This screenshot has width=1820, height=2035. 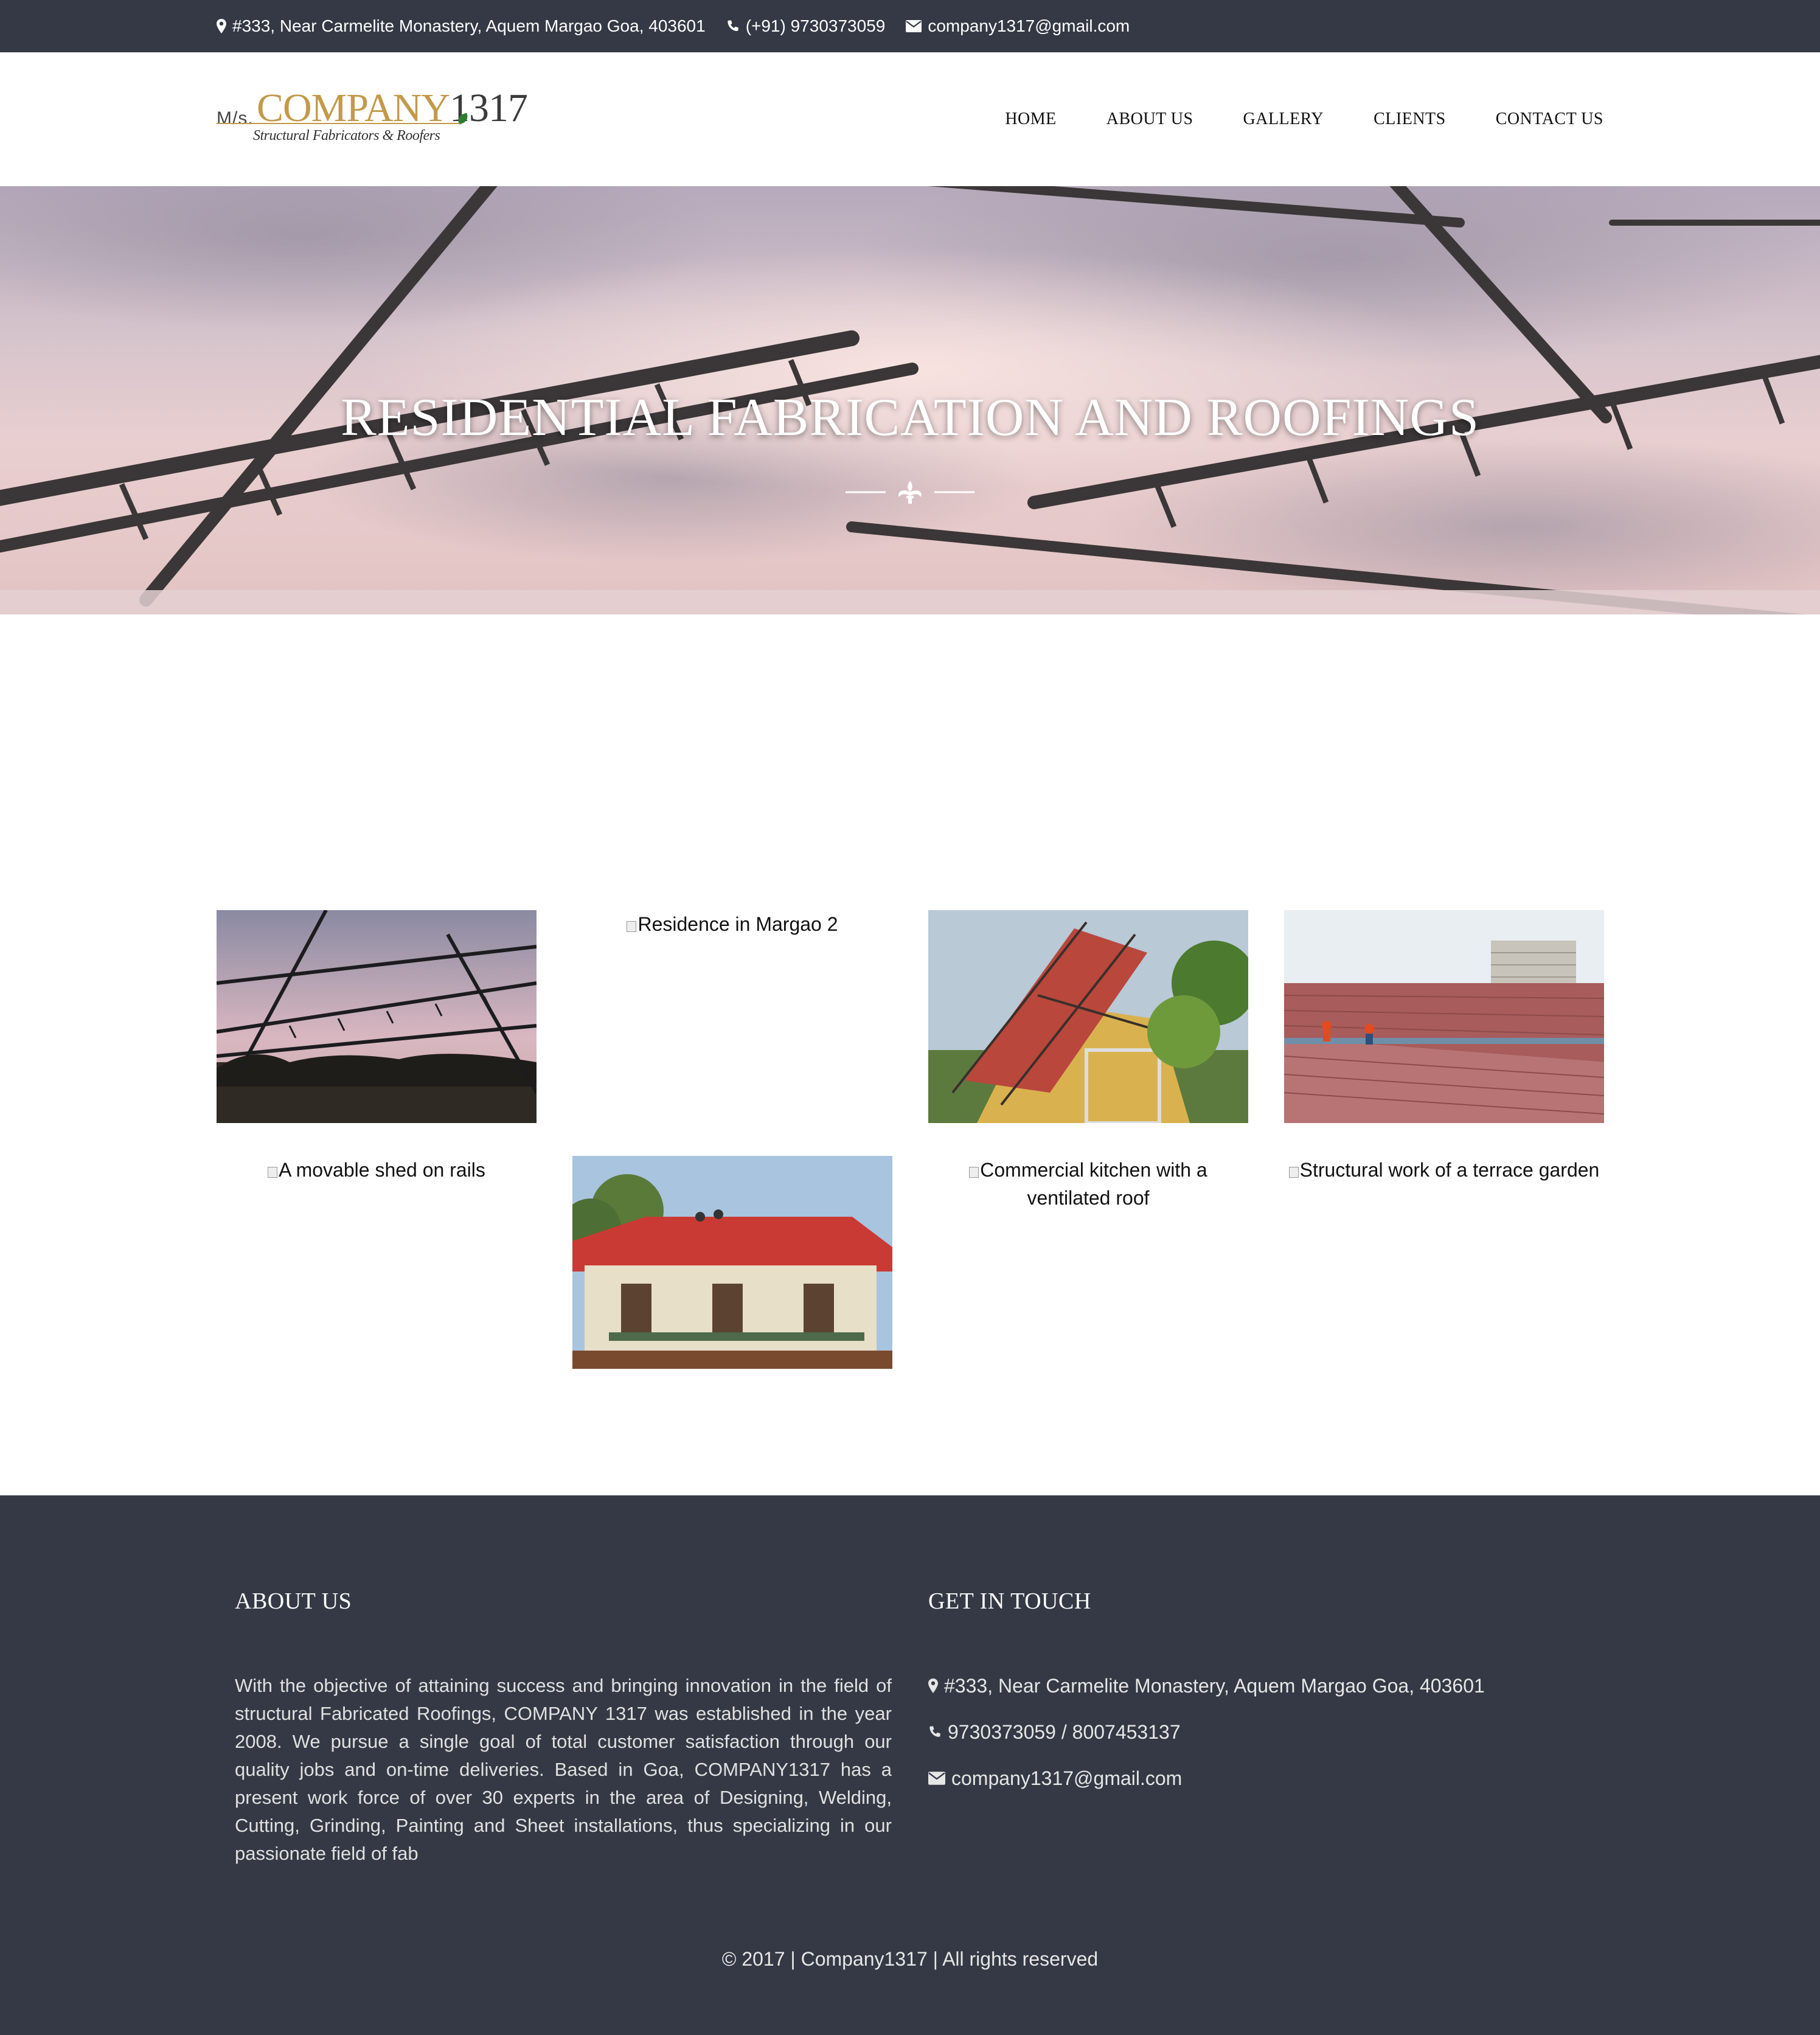 What do you see at coordinates (338, 124) in the screenshot?
I see `logo-underline` at bounding box center [338, 124].